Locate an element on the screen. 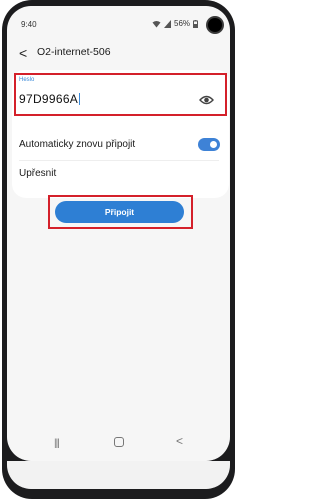  settings-card is located at coordinates (120, 159).